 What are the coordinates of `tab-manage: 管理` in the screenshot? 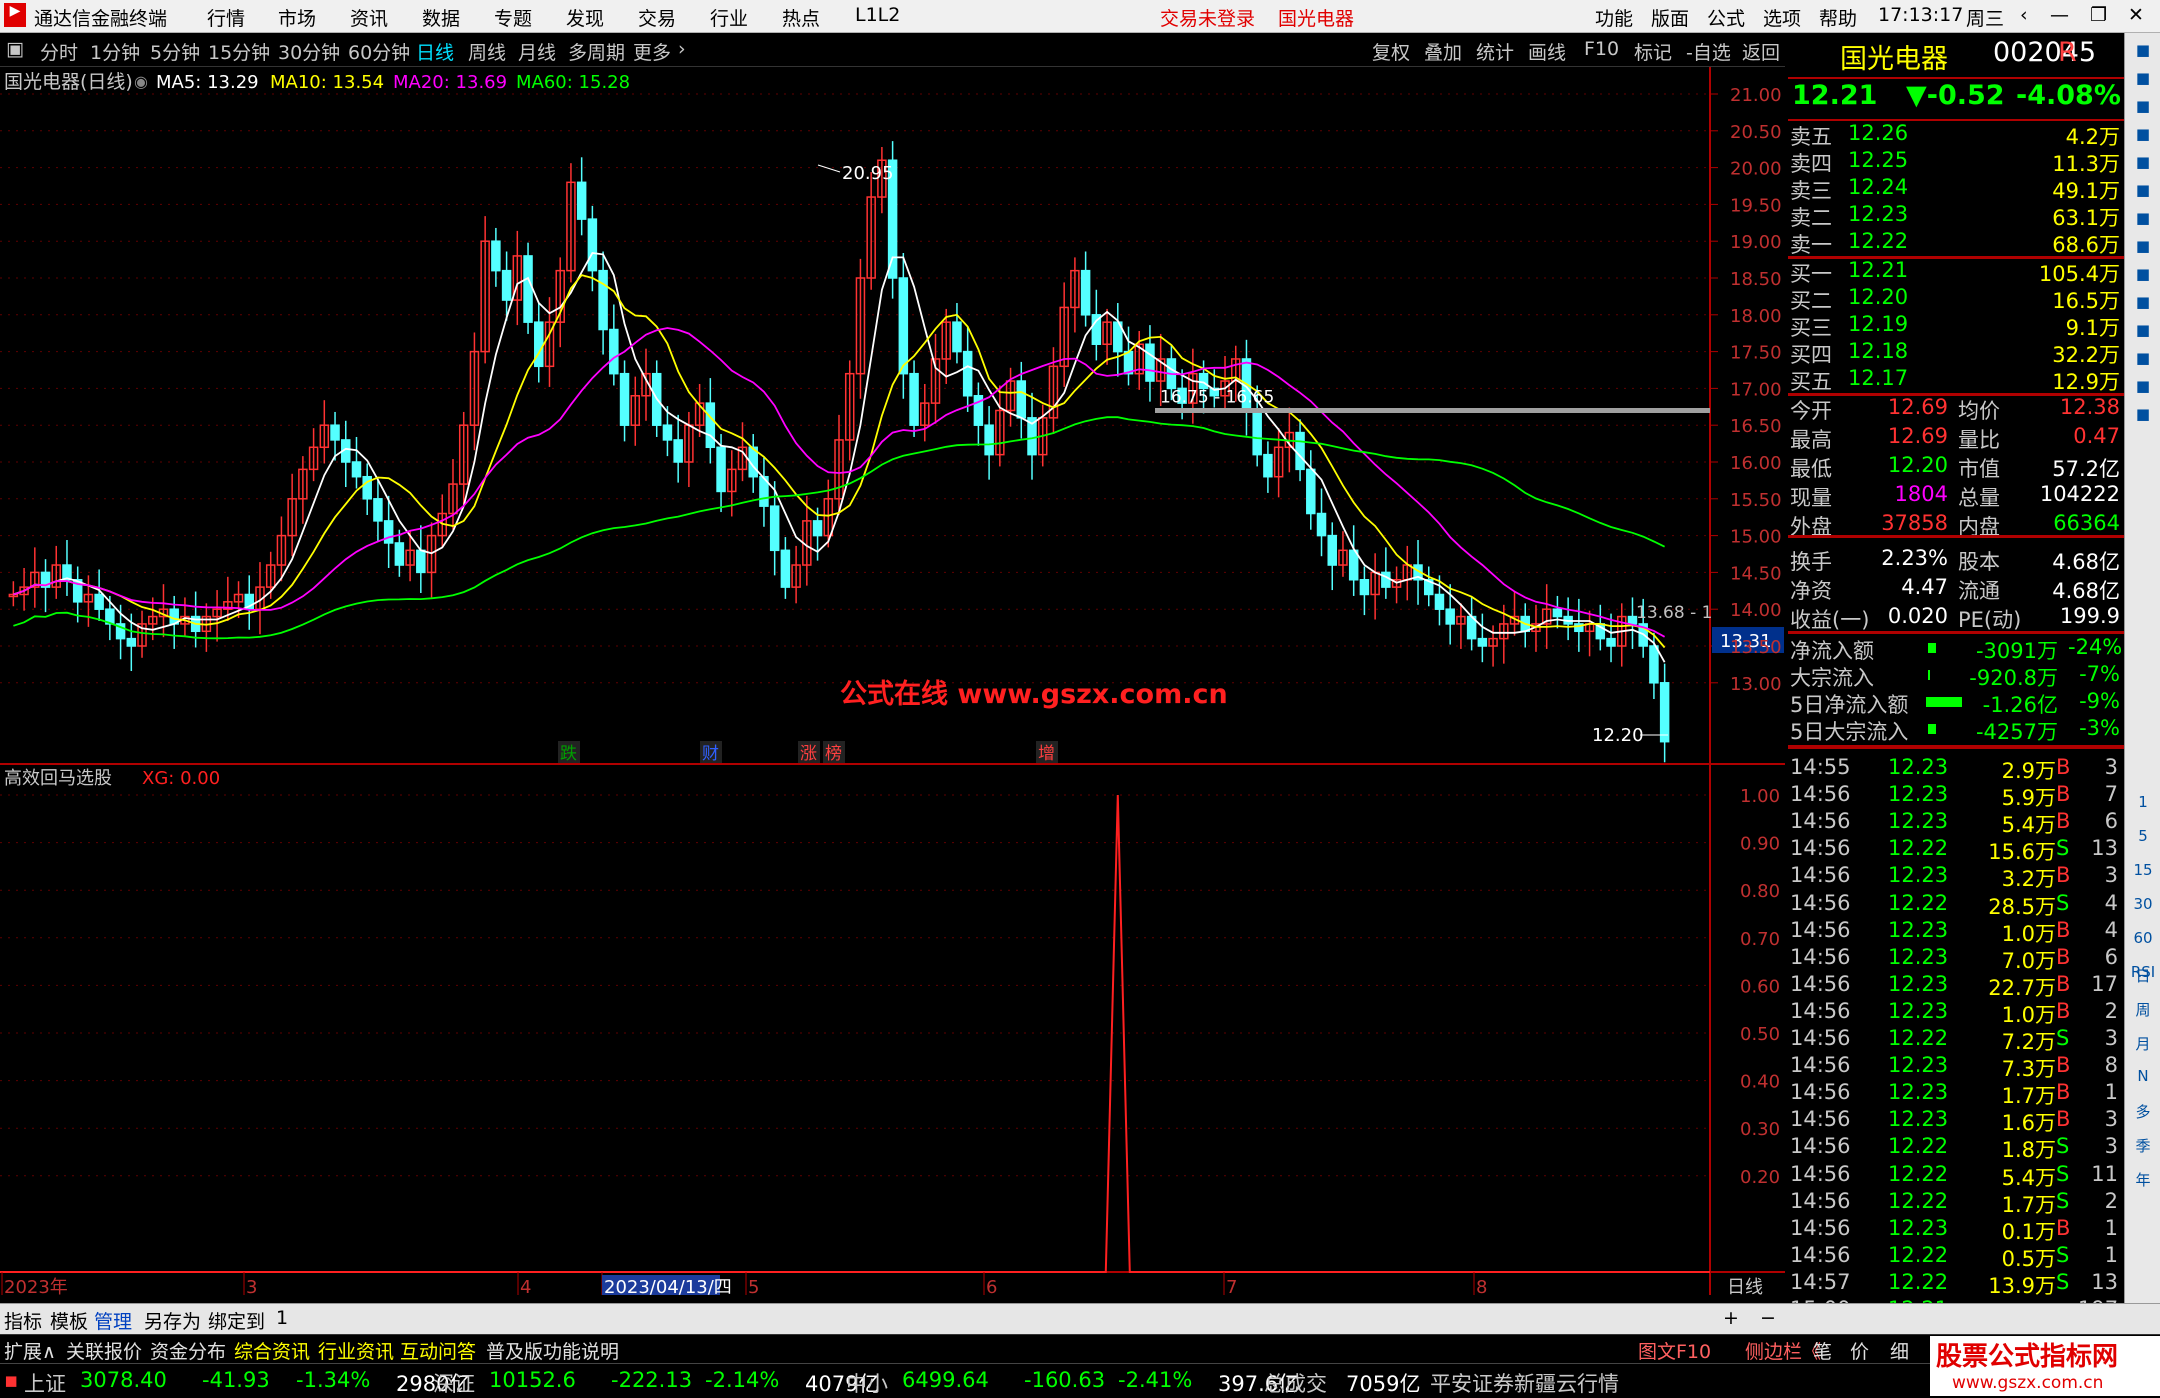 It's located at (113, 1320).